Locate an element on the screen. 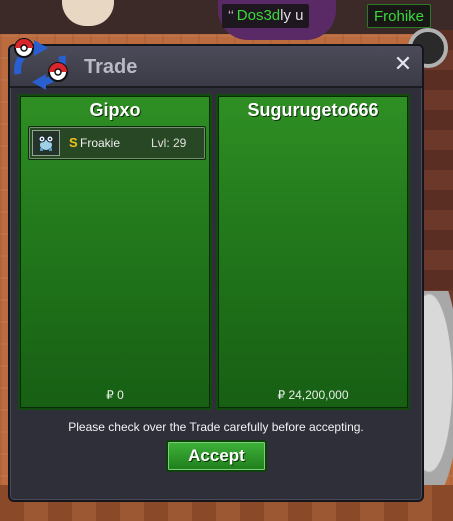 The image size is (453, 521). trade-item-slot: S Froakie Lvl: 29 is located at coordinates (117, 143).